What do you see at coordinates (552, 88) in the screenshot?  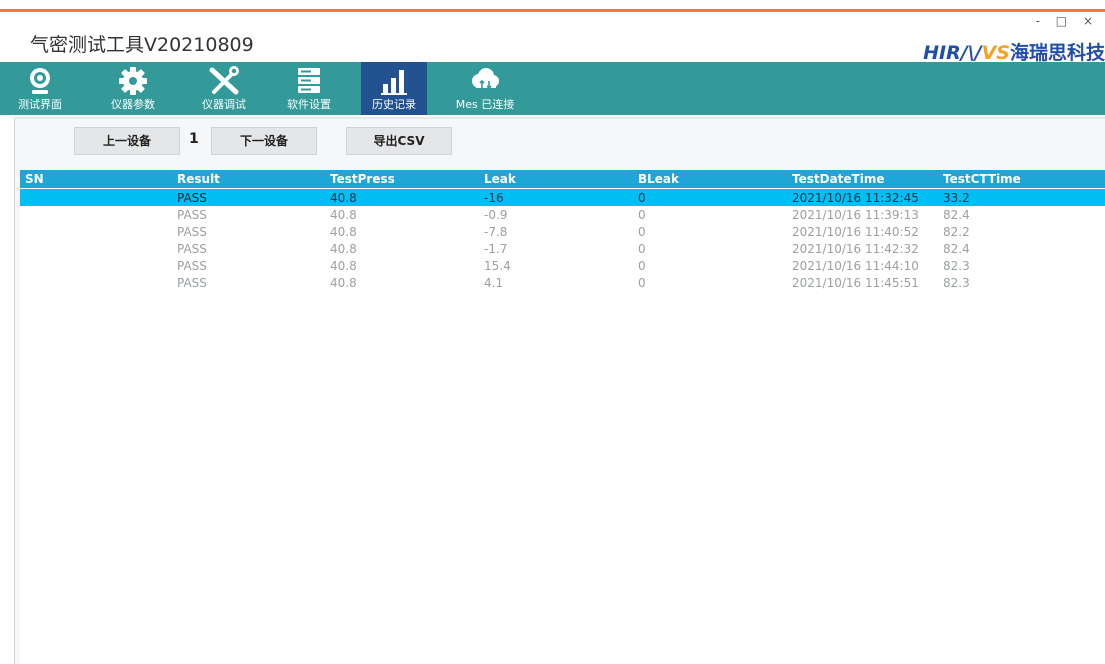 I see `main-toolbar: 测试界面 仪器参数 仪器调试 软件设置 历史记录 Mes 已连接` at bounding box center [552, 88].